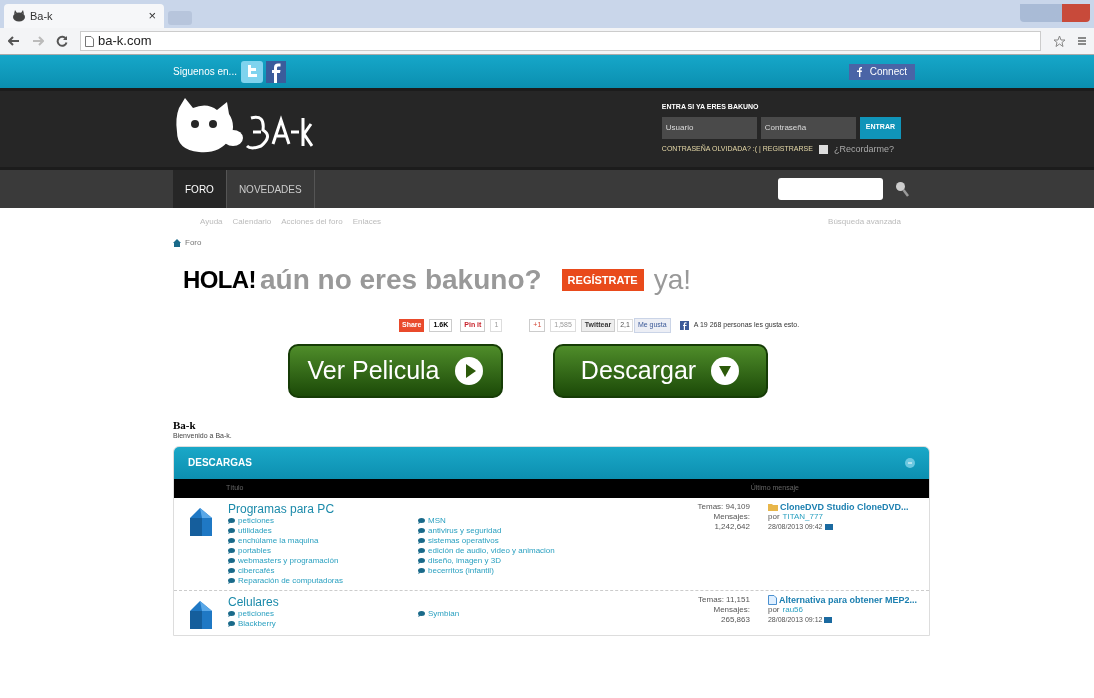 The image size is (1094, 698). I want to click on star-icon, so click(1059, 41).